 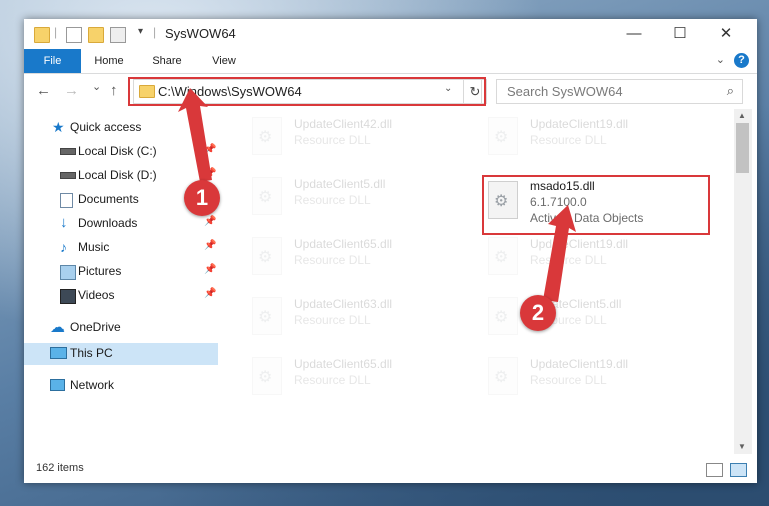 What do you see at coordinates (538, 313) in the screenshot?
I see `step-callout-2: 2` at bounding box center [538, 313].